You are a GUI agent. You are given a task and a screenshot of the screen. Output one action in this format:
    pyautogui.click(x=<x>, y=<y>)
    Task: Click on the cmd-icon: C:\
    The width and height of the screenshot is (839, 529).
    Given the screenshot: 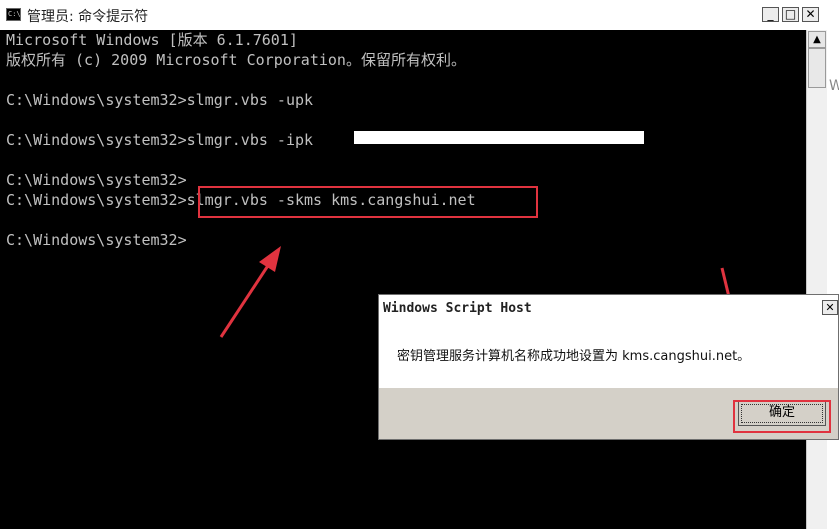 What is the action you would take?
    pyautogui.click(x=13, y=14)
    